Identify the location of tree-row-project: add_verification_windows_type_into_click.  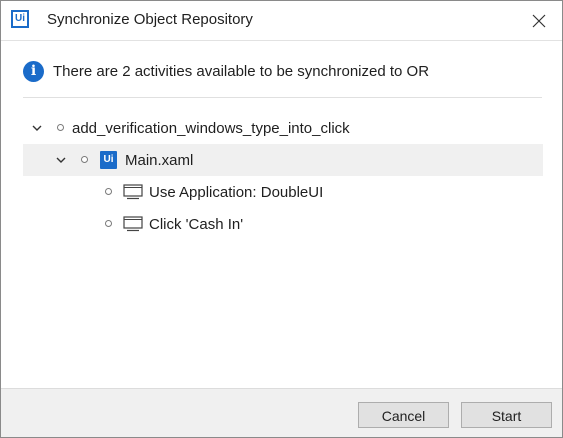
(283, 128).